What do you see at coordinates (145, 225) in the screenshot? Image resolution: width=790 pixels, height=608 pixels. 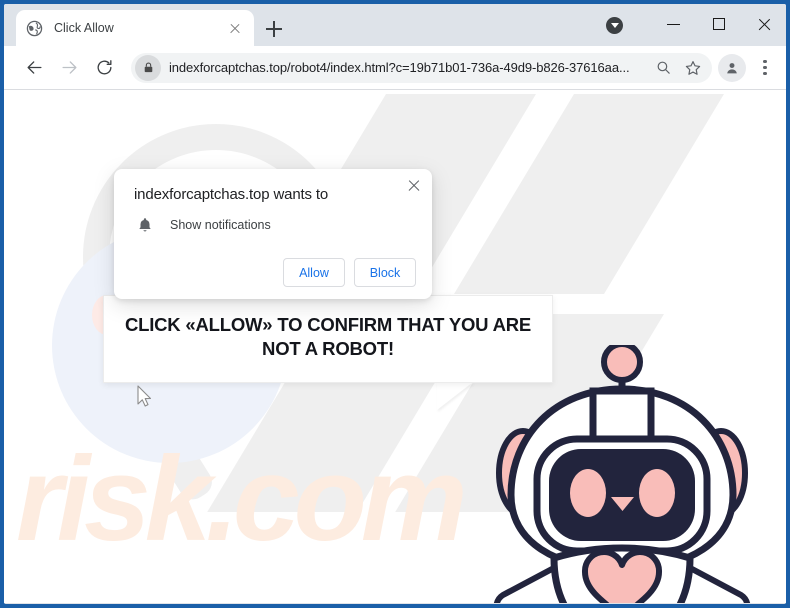 I see `bell-icon` at bounding box center [145, 225].